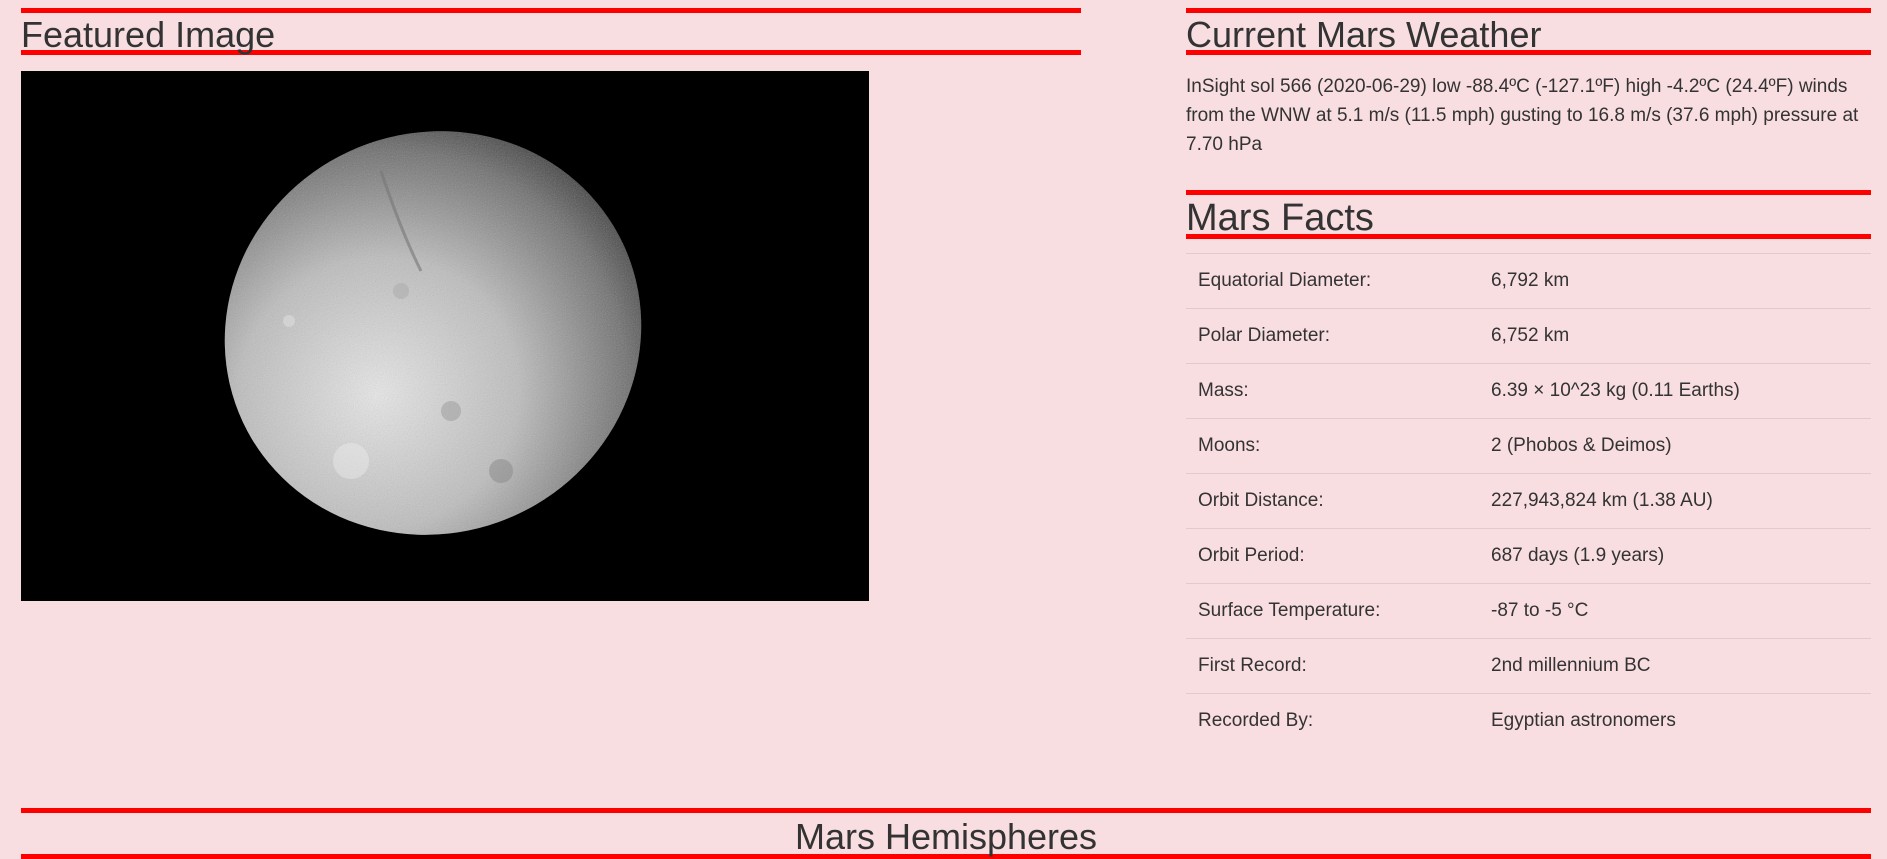  What do you see at coordinates (1332, 611) in the screenshot?
I see `fact-label: Surface Temperature:` at bounding box center [1332, 611].